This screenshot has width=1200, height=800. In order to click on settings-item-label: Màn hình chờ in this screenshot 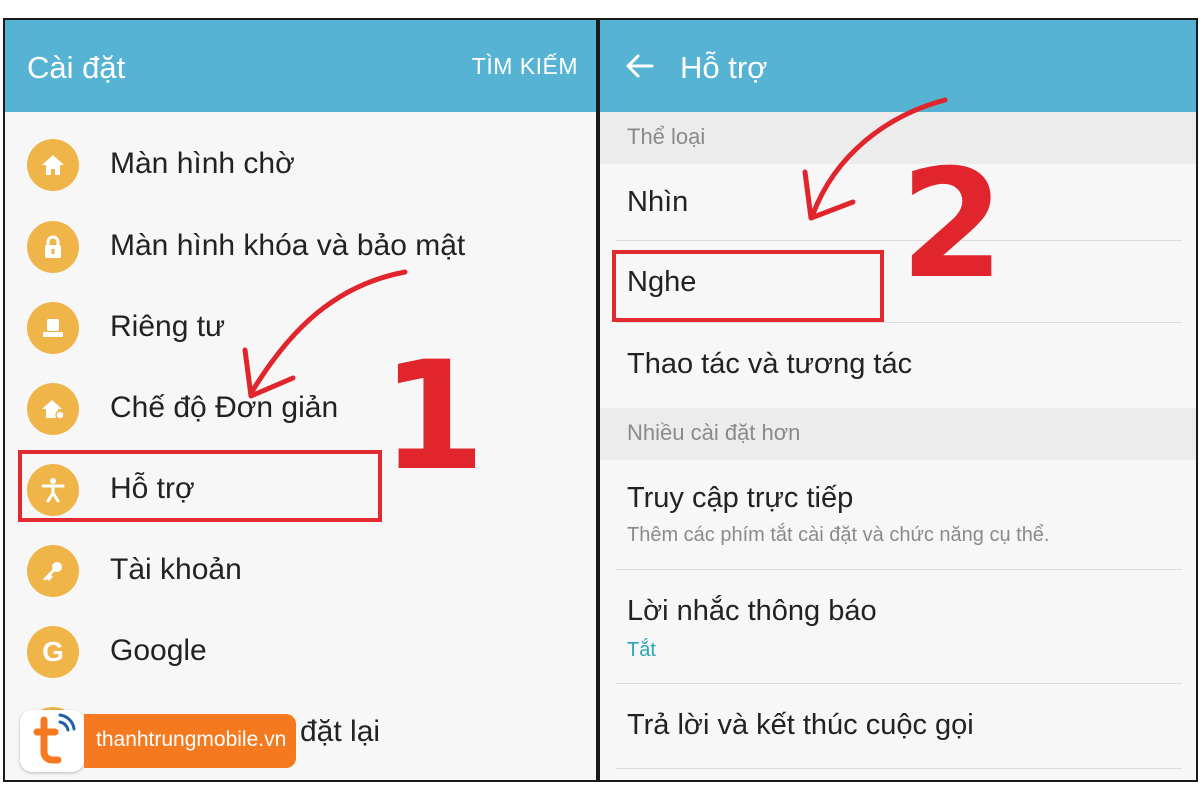, I will do `click(202, 163)`.